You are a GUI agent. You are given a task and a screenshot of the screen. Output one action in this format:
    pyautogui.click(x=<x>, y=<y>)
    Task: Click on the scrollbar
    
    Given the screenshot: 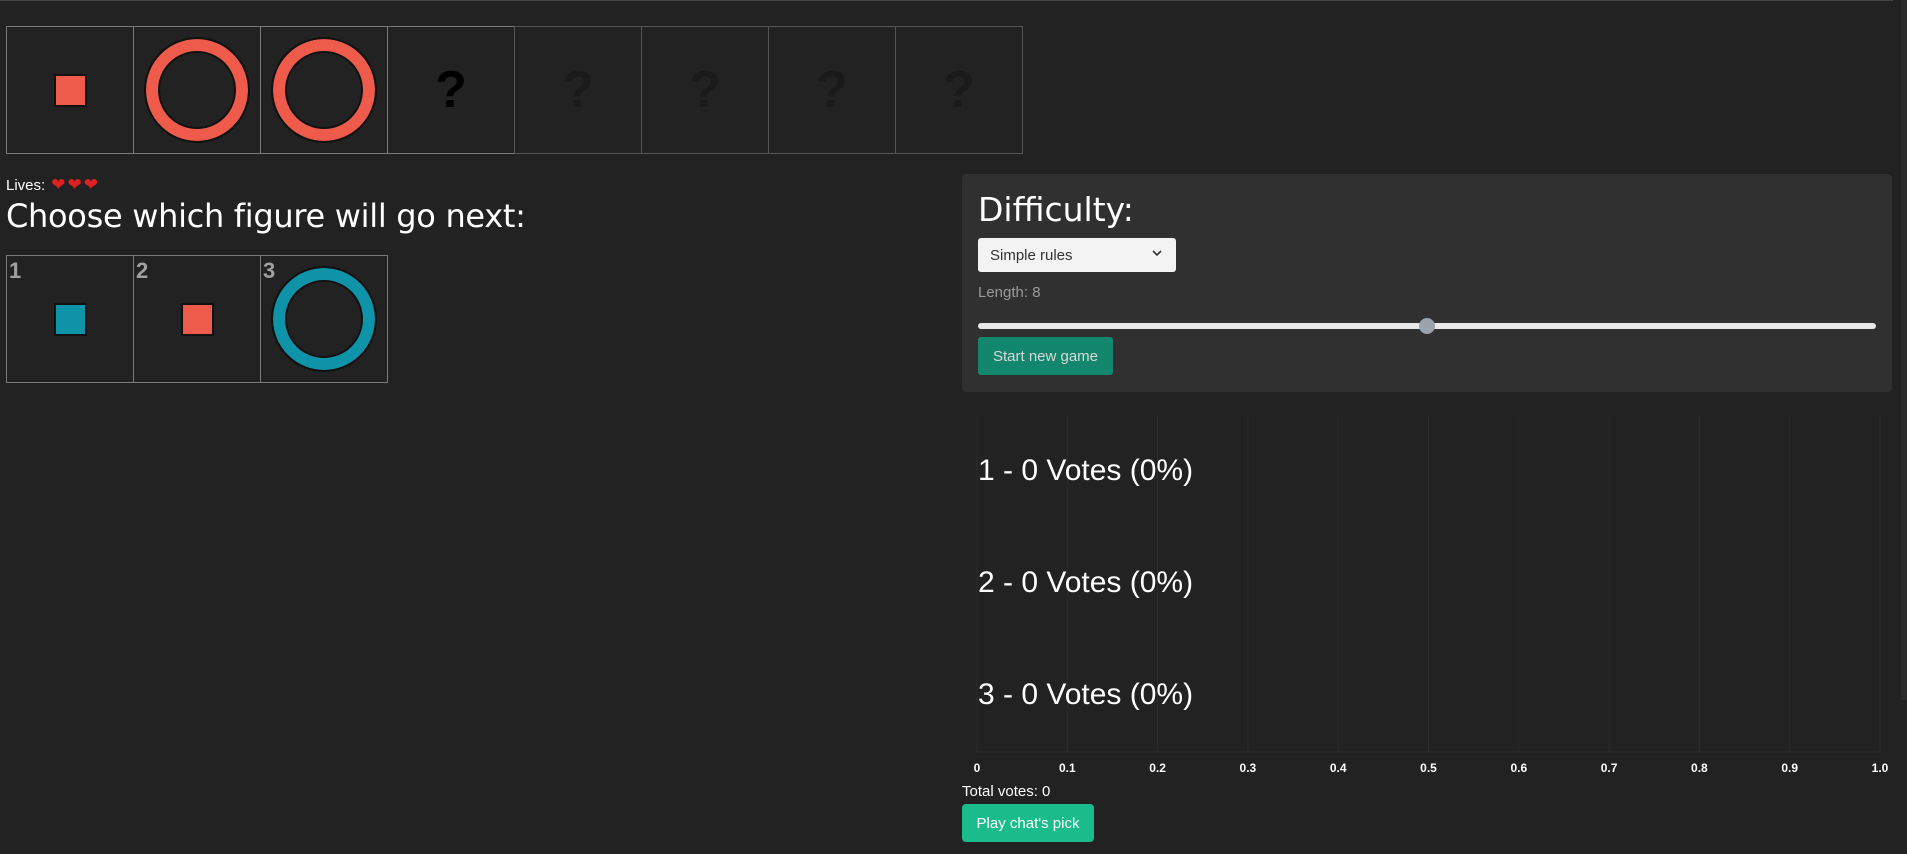 What is the action you would take?
    pyautogui.click(x=1904, y=350)
    